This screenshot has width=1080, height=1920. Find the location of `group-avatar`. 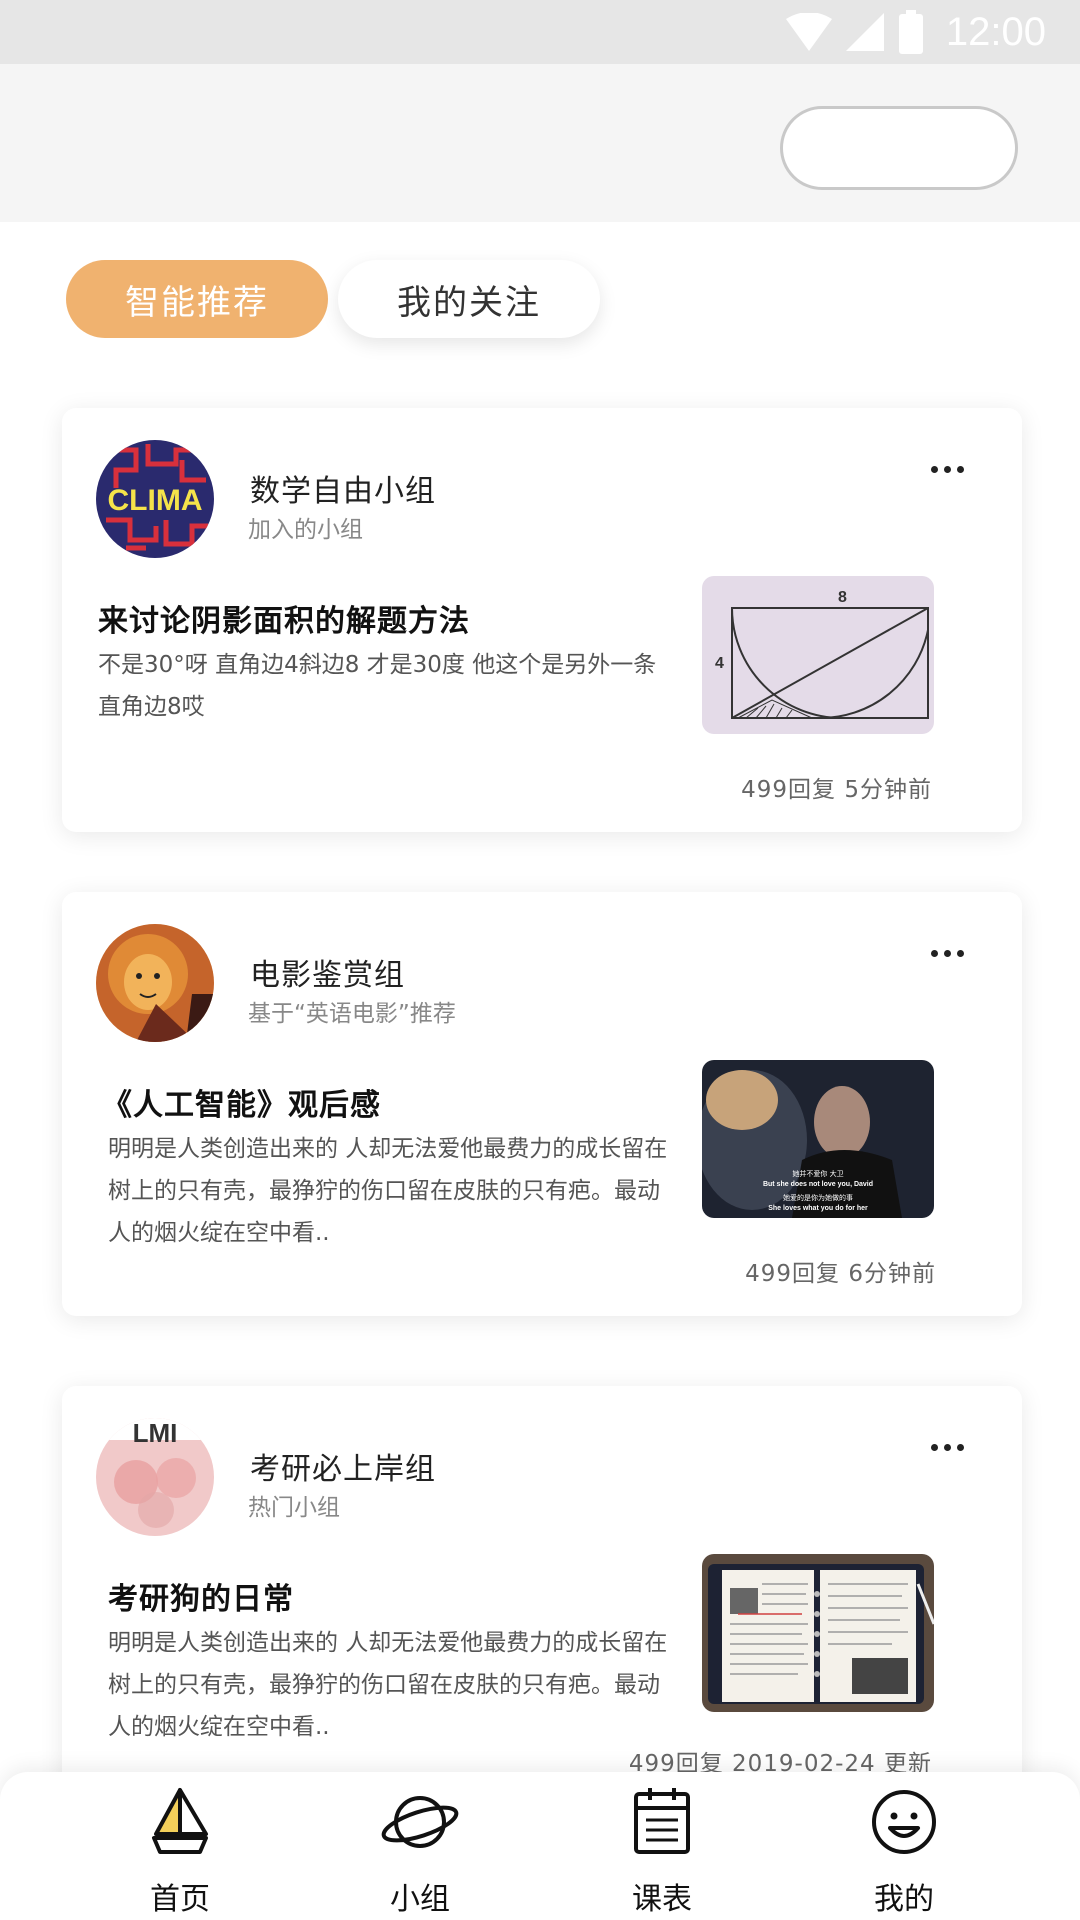

group-avatar is located at coordinates (155, 983).